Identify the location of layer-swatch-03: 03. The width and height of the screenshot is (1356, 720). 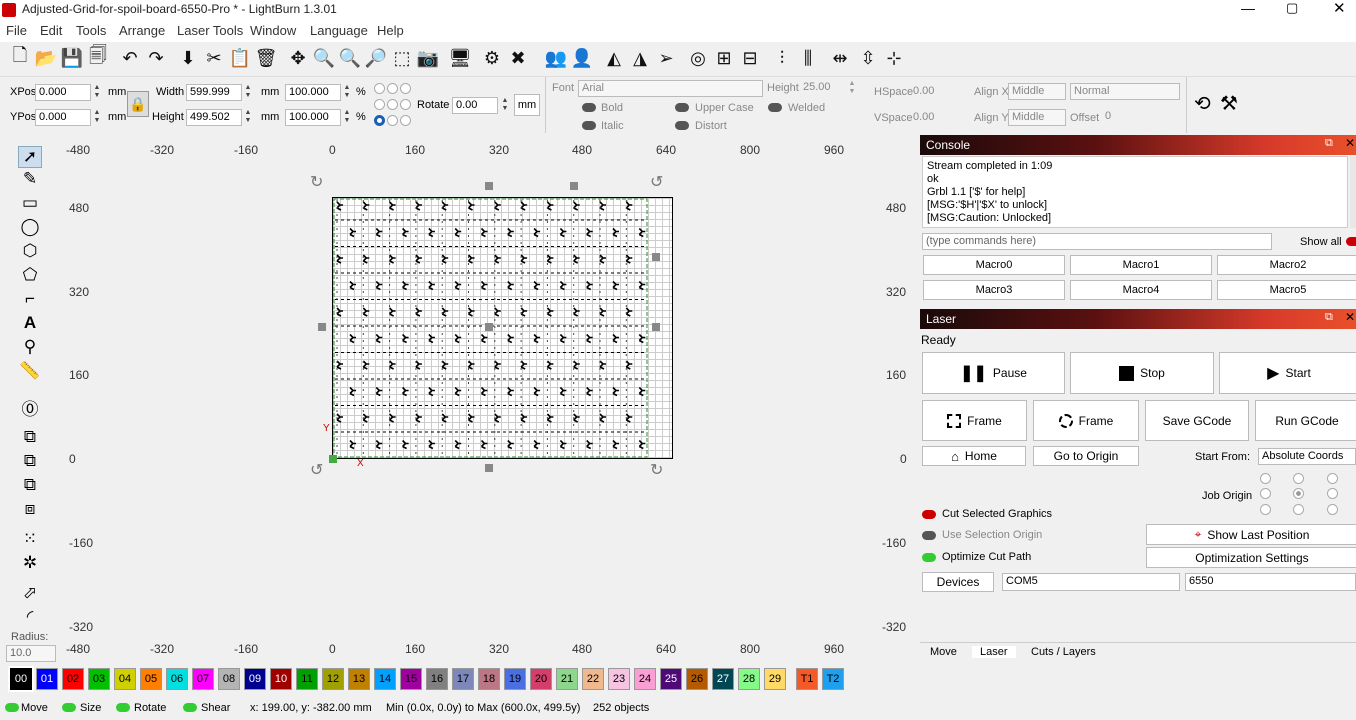
(99, 679).